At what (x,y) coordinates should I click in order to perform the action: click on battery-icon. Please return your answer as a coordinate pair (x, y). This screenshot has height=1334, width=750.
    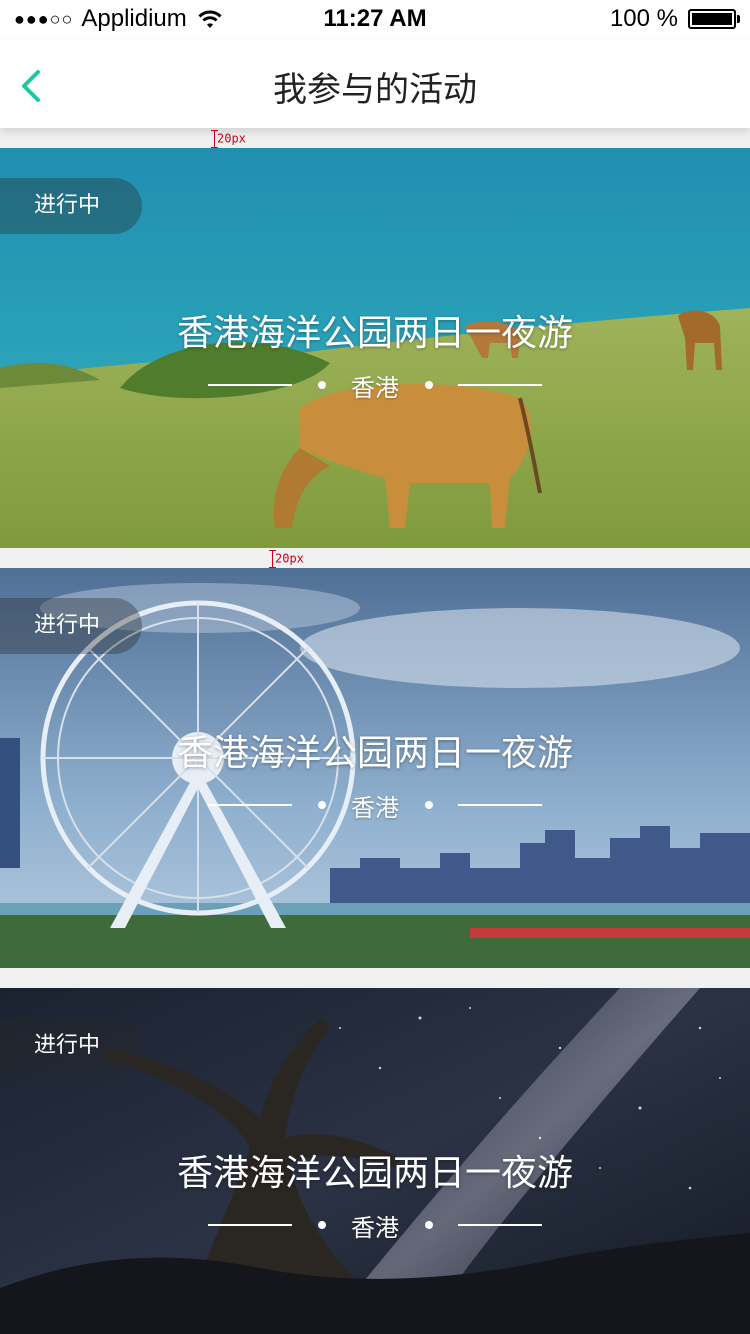
    Looking at the image, I should click on (714, 19).